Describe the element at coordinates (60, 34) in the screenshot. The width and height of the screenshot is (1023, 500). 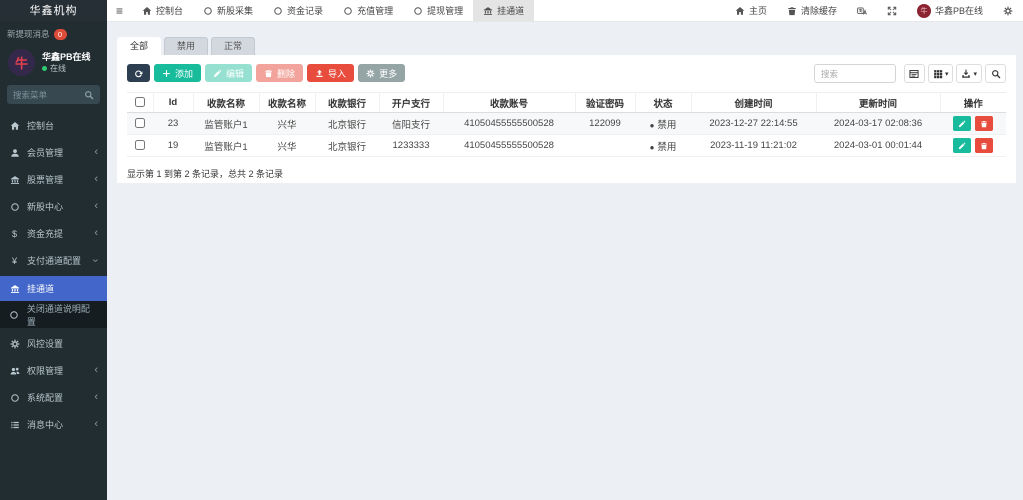
I see `notice-count-badge: 0` at that location.